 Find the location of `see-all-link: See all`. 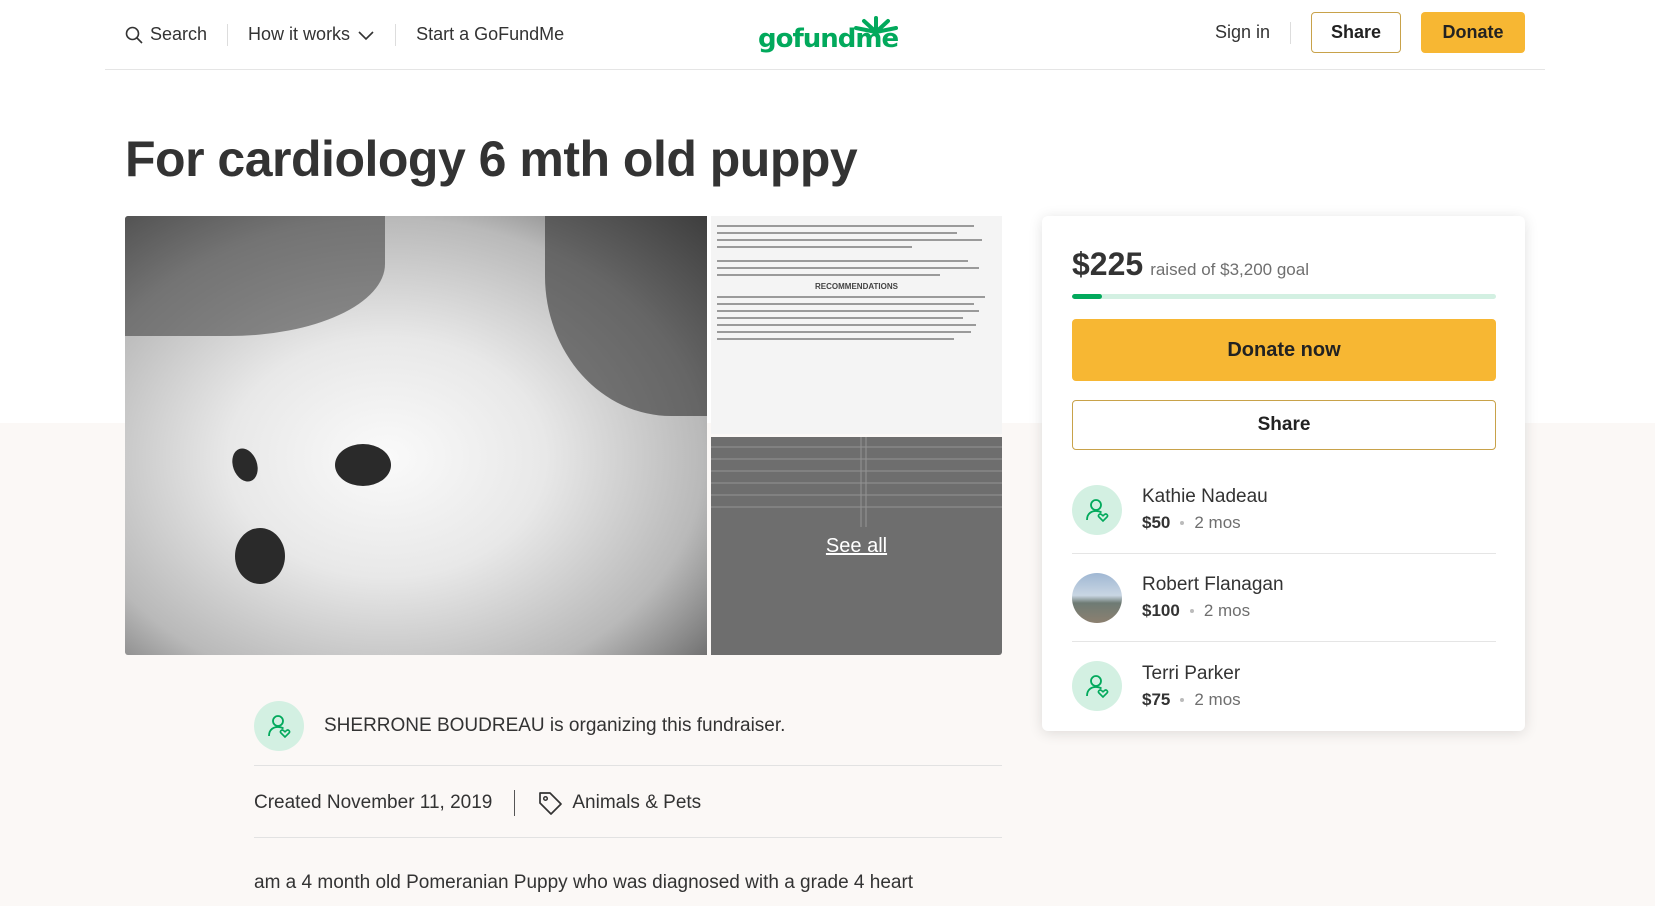

see-all-link: See all is located at coordinates (856, 546).